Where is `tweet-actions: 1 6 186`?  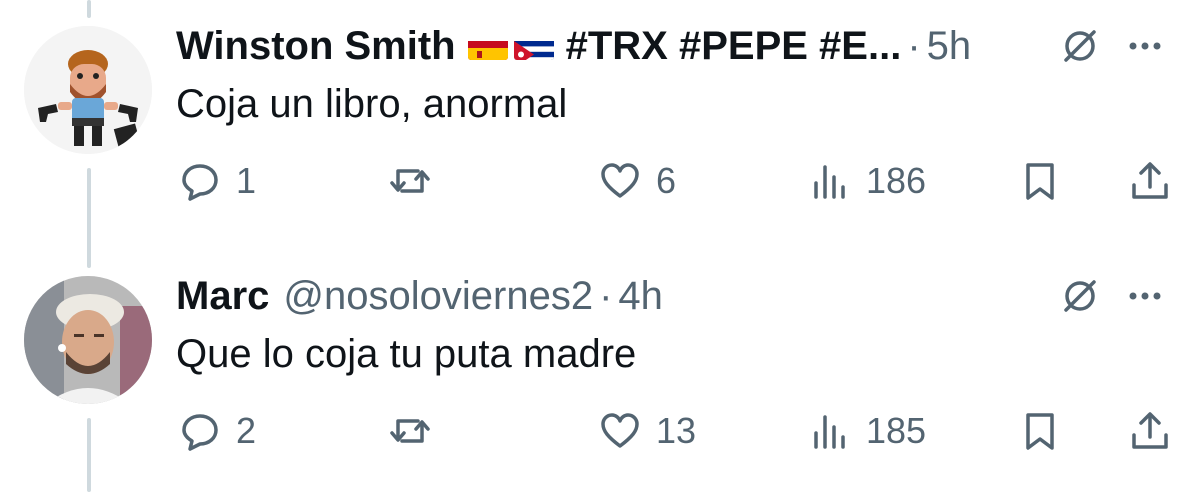 tweet-actions: 1 6 186 is located at coordinates (600, 181).